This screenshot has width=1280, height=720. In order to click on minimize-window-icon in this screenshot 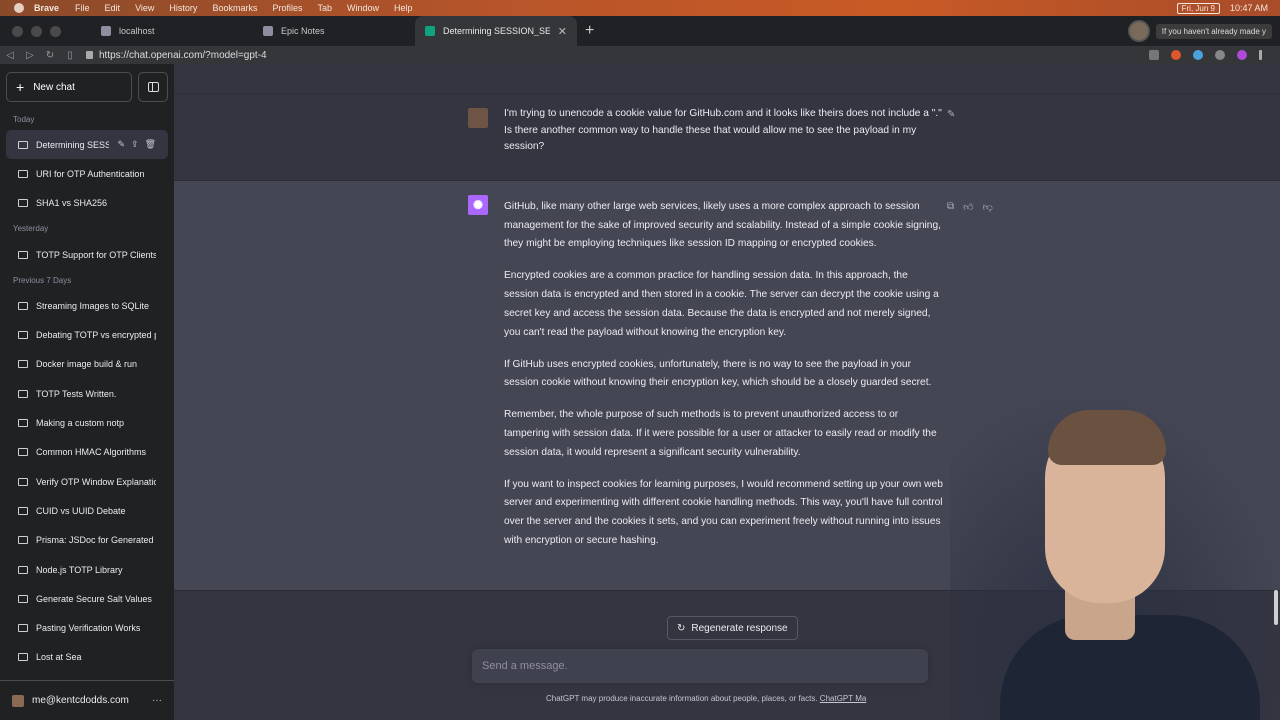, I will do `click(36, 31)`.